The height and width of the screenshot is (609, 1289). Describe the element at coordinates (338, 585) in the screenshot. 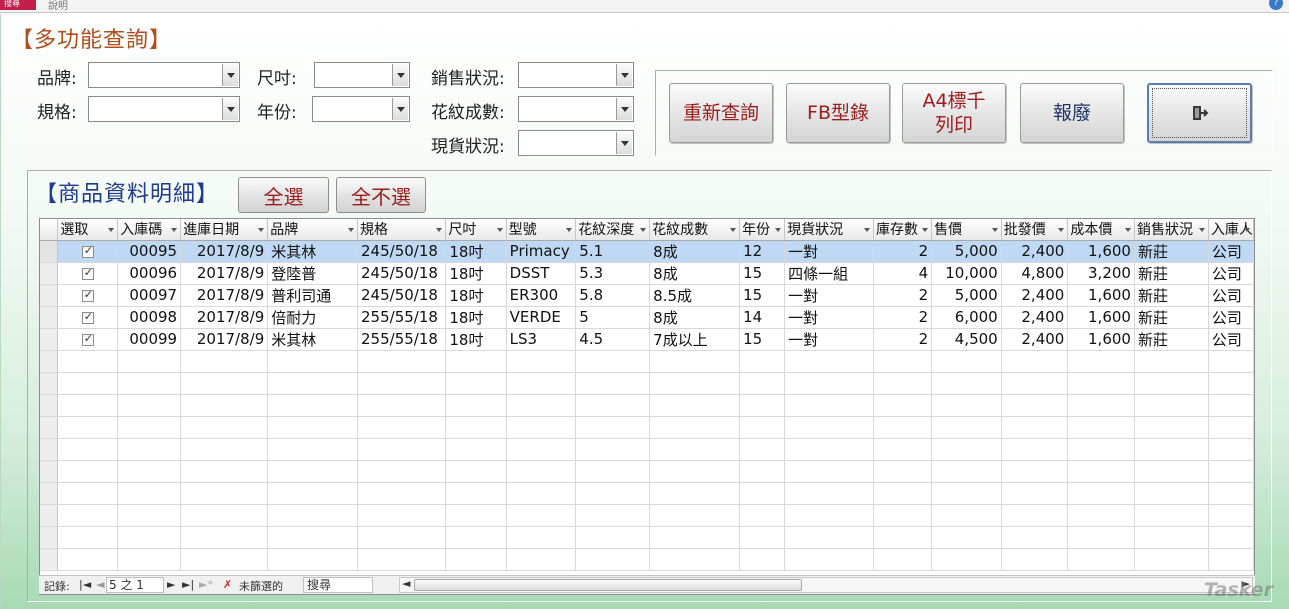

I see `grid-search-box: 搜尋` at that location.